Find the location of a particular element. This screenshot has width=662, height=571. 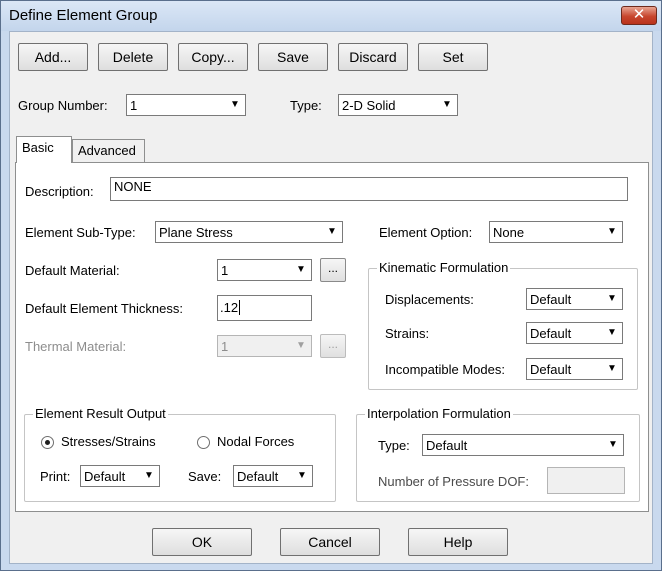

pressure-dof-label: Number of Pressure DOF: is located at coordinates (453, 481).